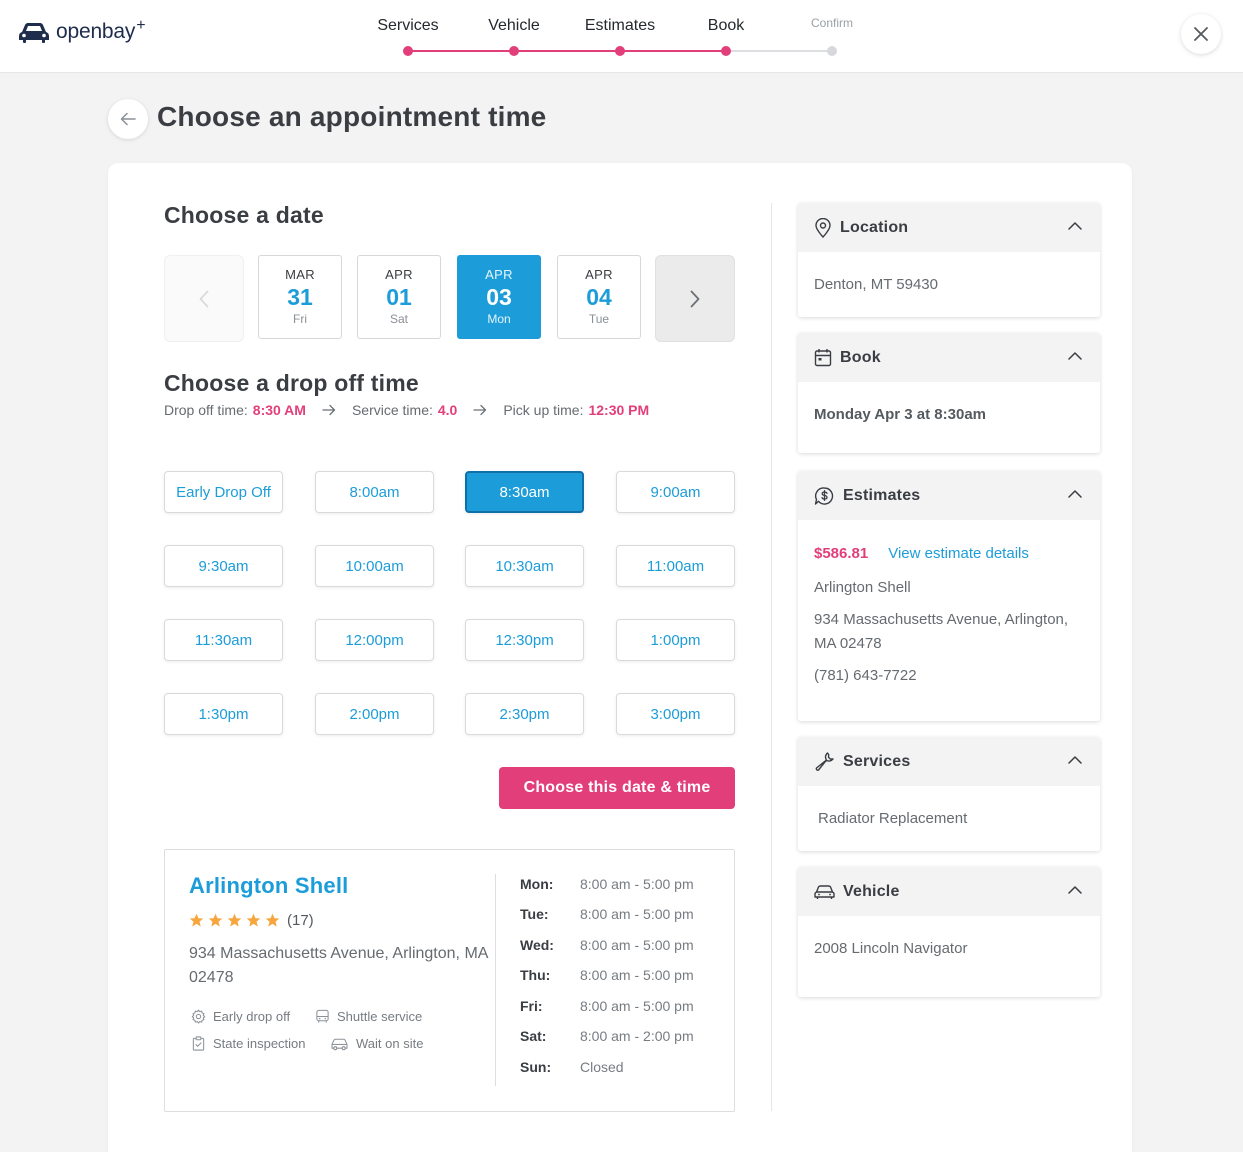 This screenshot has width=1243, height=1152. What do you see at coordinates (300, 274) in the screenshot?
I see `date-month: MAR` at bounding box center [300, 274].